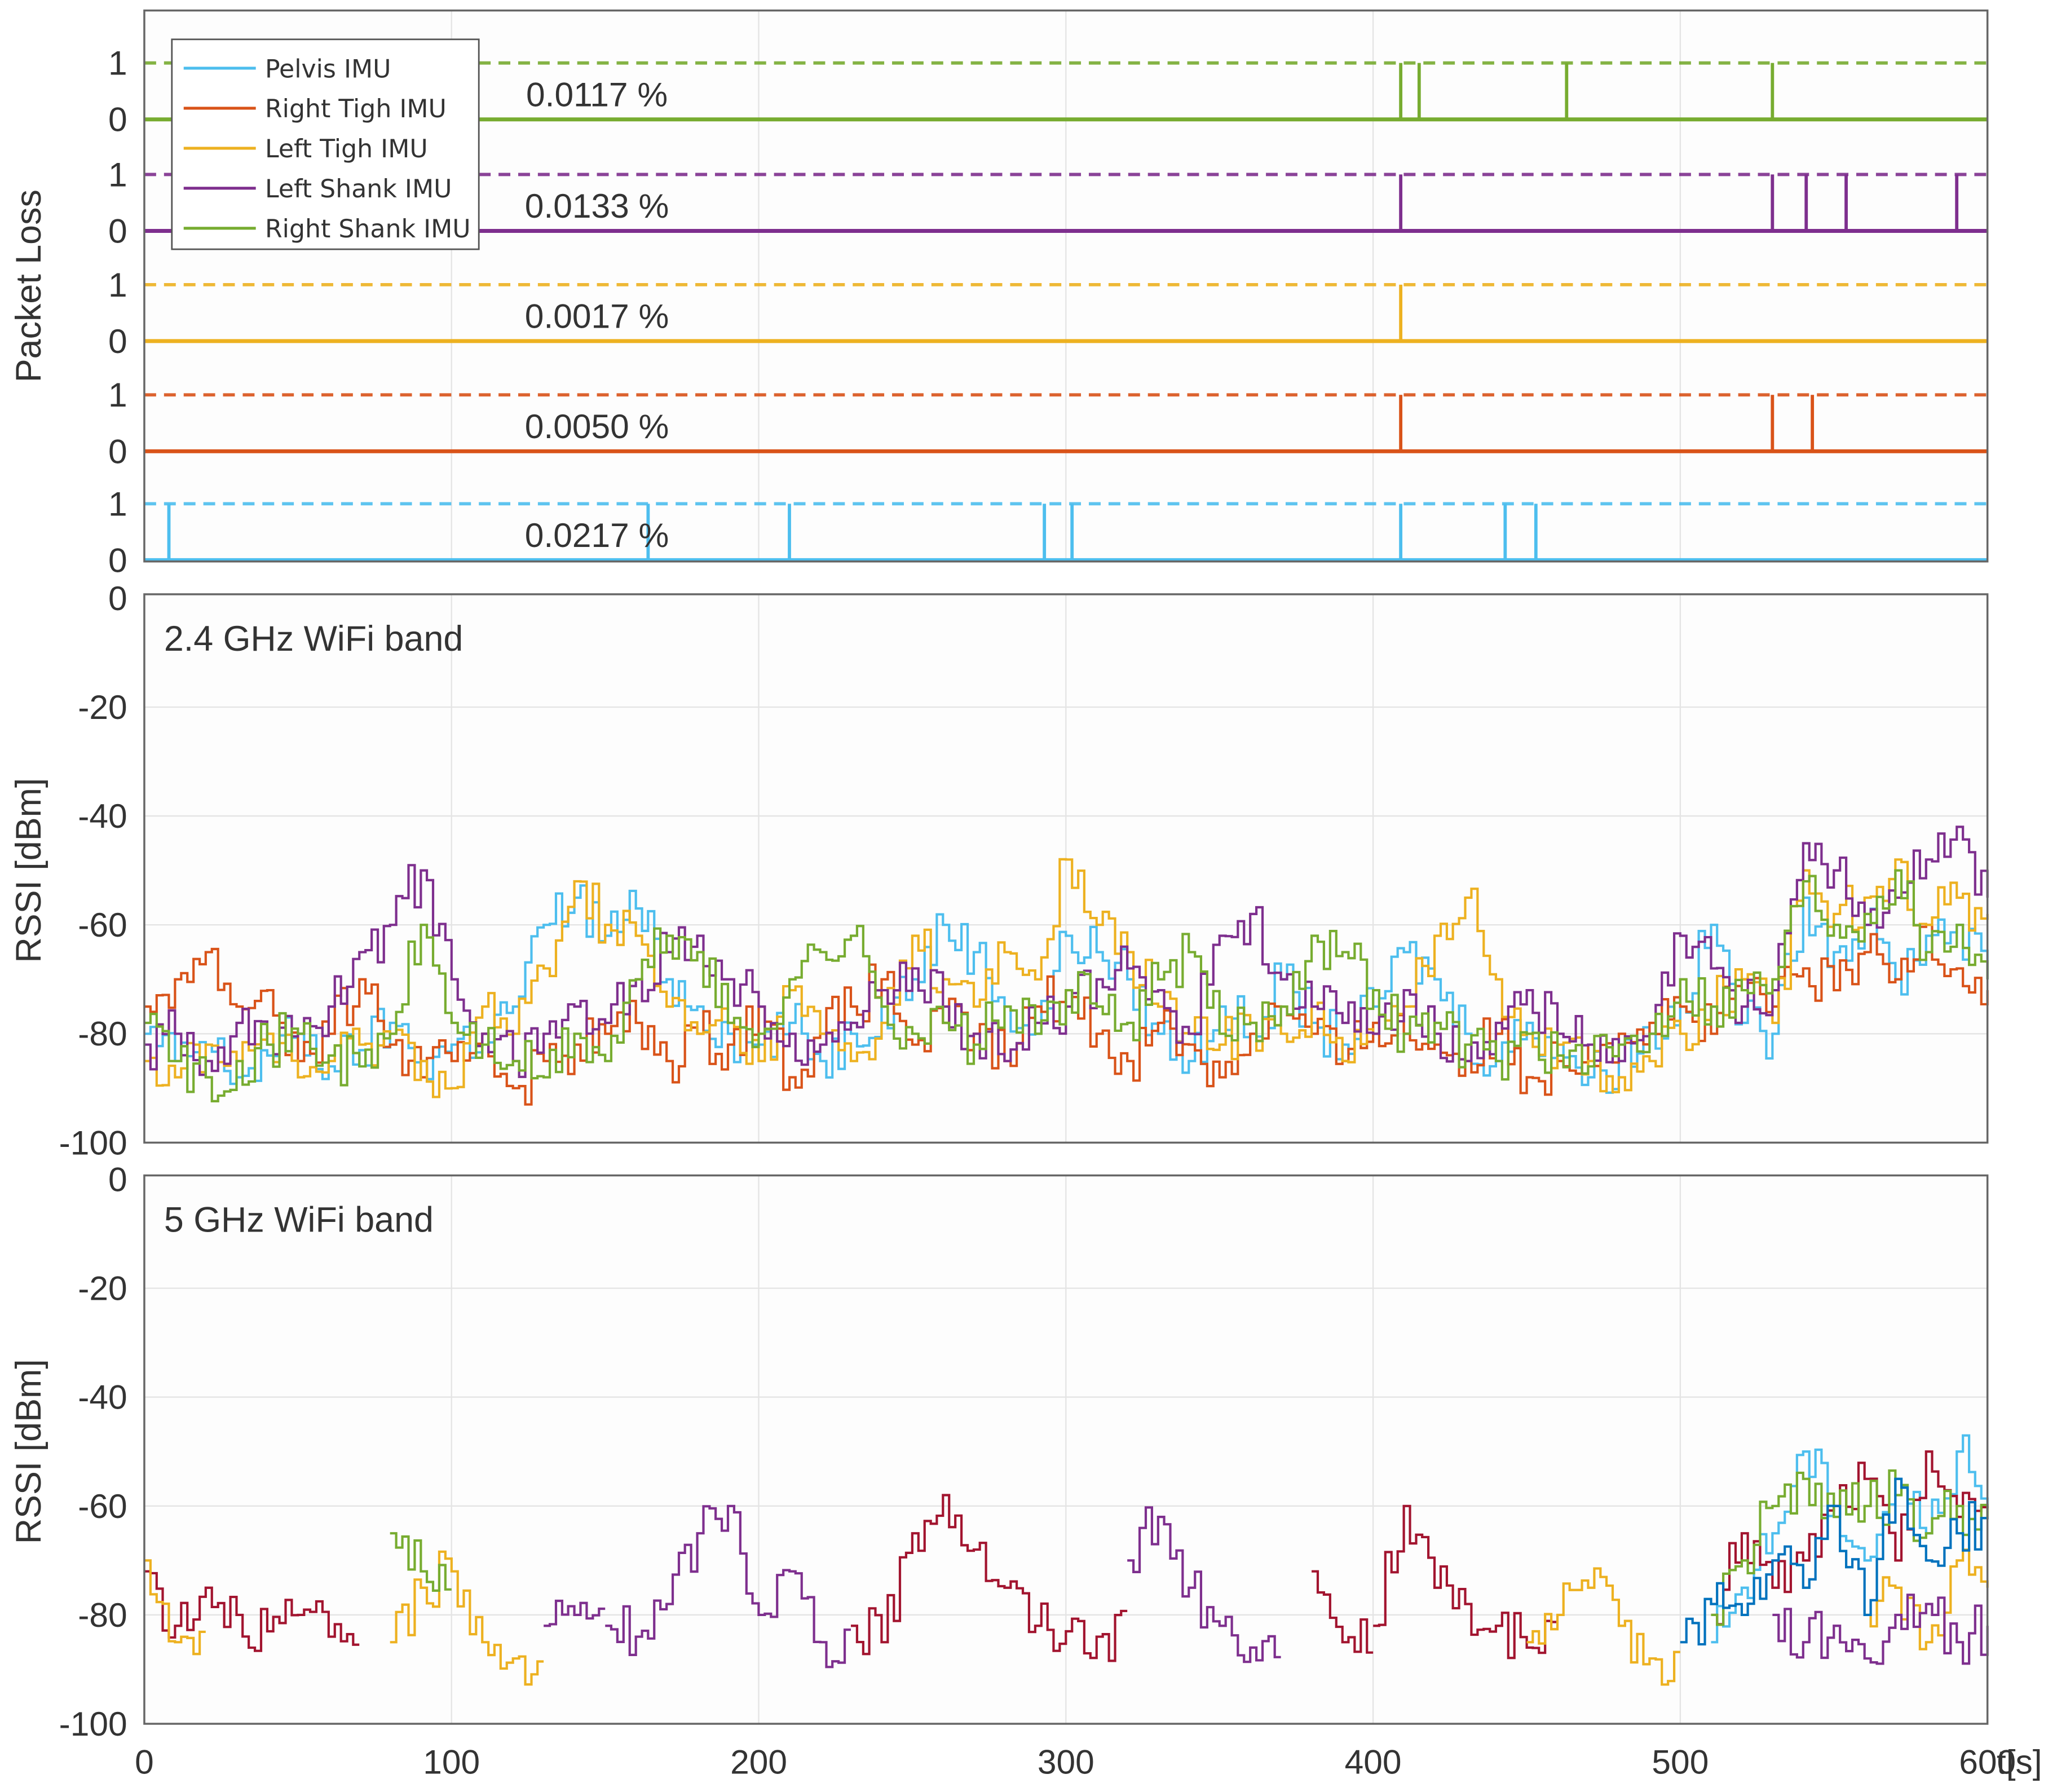  What do you see at coordinates (144, 1762) in the screenshot?
I see `x-tick-label: 0` at bounding box center [144, 1762].